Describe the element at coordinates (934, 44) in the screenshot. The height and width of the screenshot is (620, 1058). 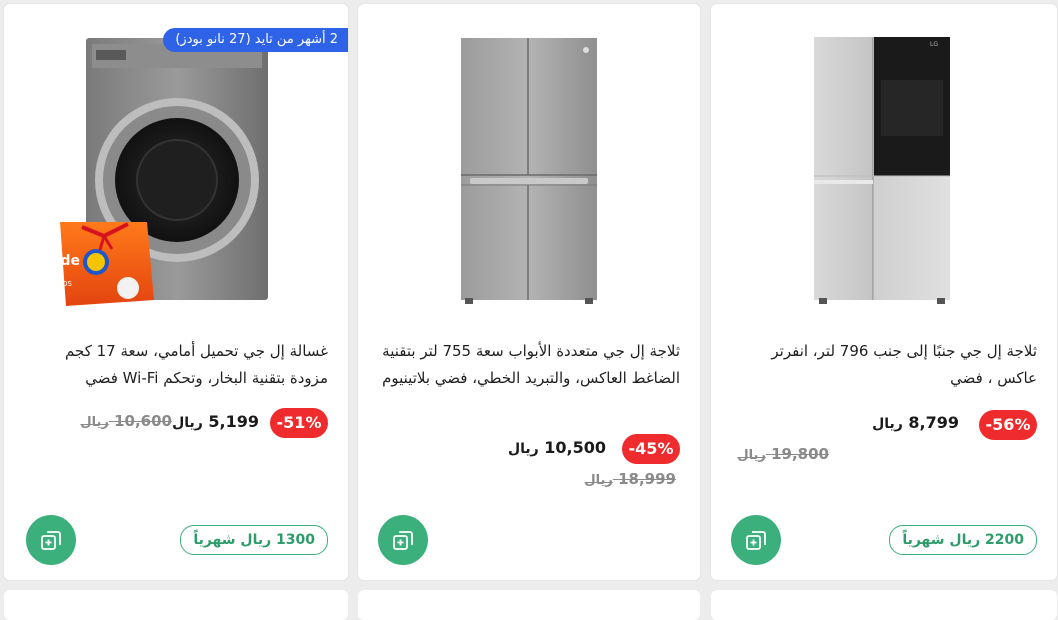
I see `svg-text: LG` at that location.